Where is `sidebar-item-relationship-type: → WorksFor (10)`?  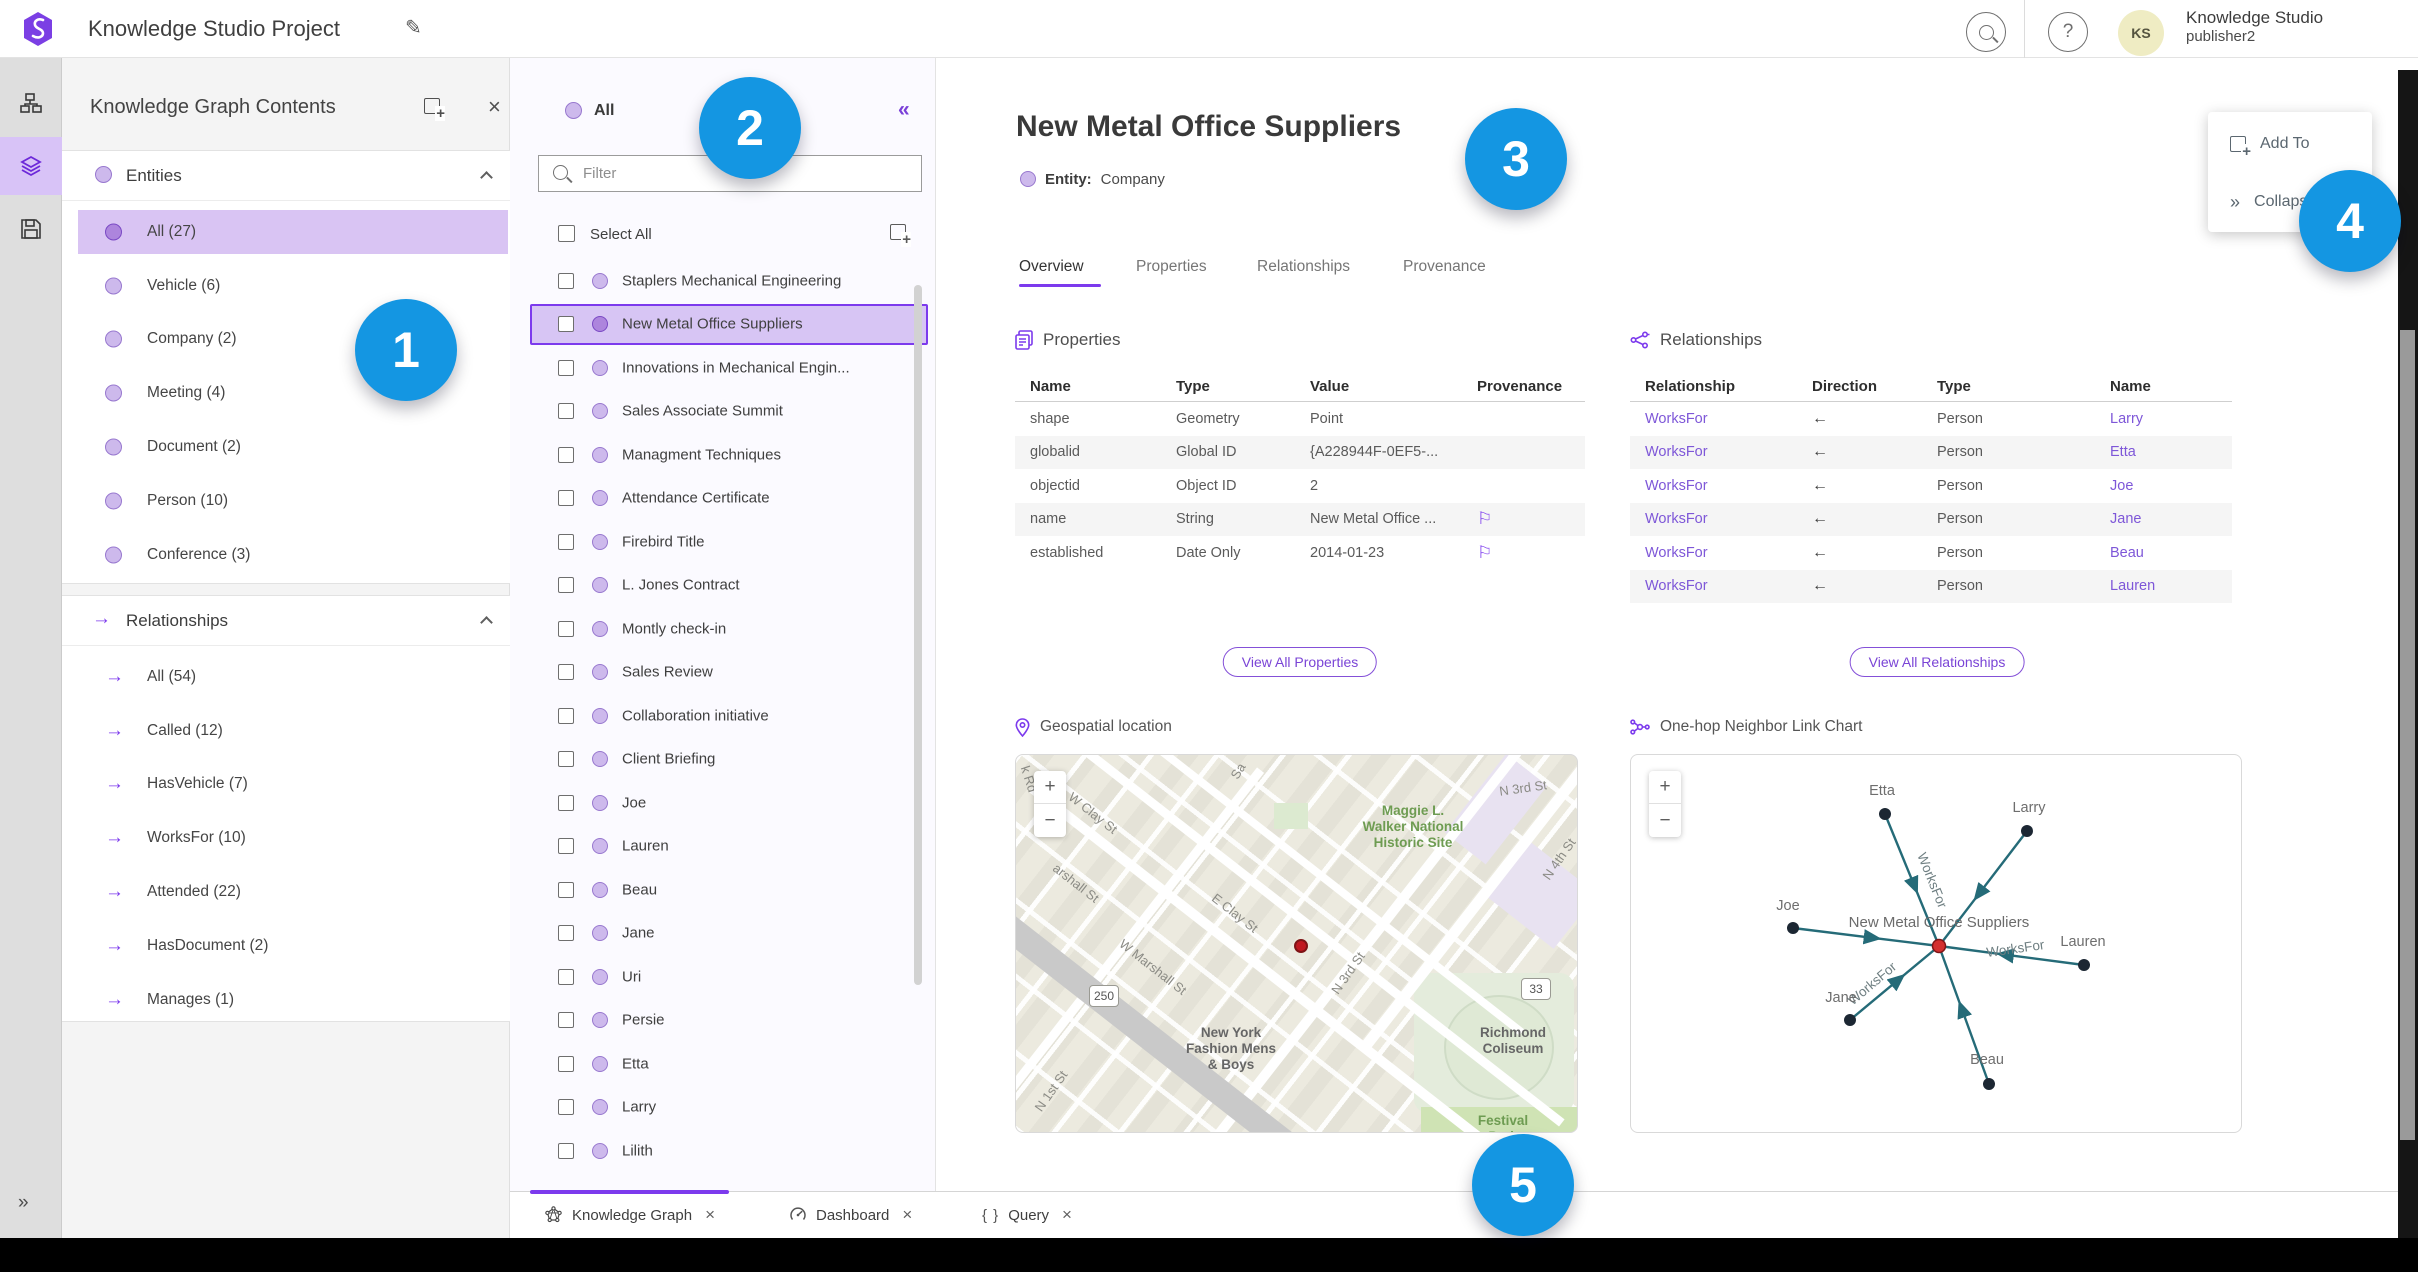
sidebar-item-relationship-type: → WorksFor (10) is located at coordinates (286, 838).